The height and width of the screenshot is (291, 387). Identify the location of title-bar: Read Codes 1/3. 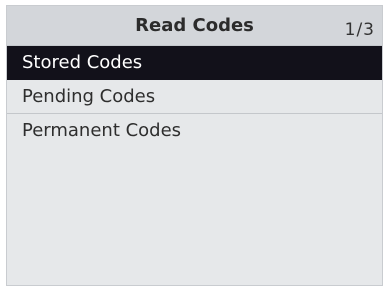
(194, 26).